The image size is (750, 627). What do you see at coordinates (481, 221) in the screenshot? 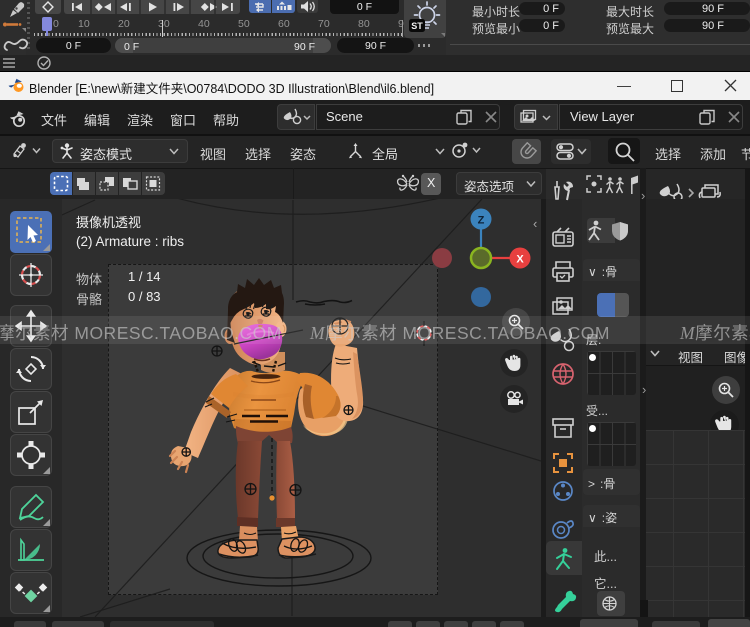
I see `svg-text: Z` at bounding box center [481, 221].